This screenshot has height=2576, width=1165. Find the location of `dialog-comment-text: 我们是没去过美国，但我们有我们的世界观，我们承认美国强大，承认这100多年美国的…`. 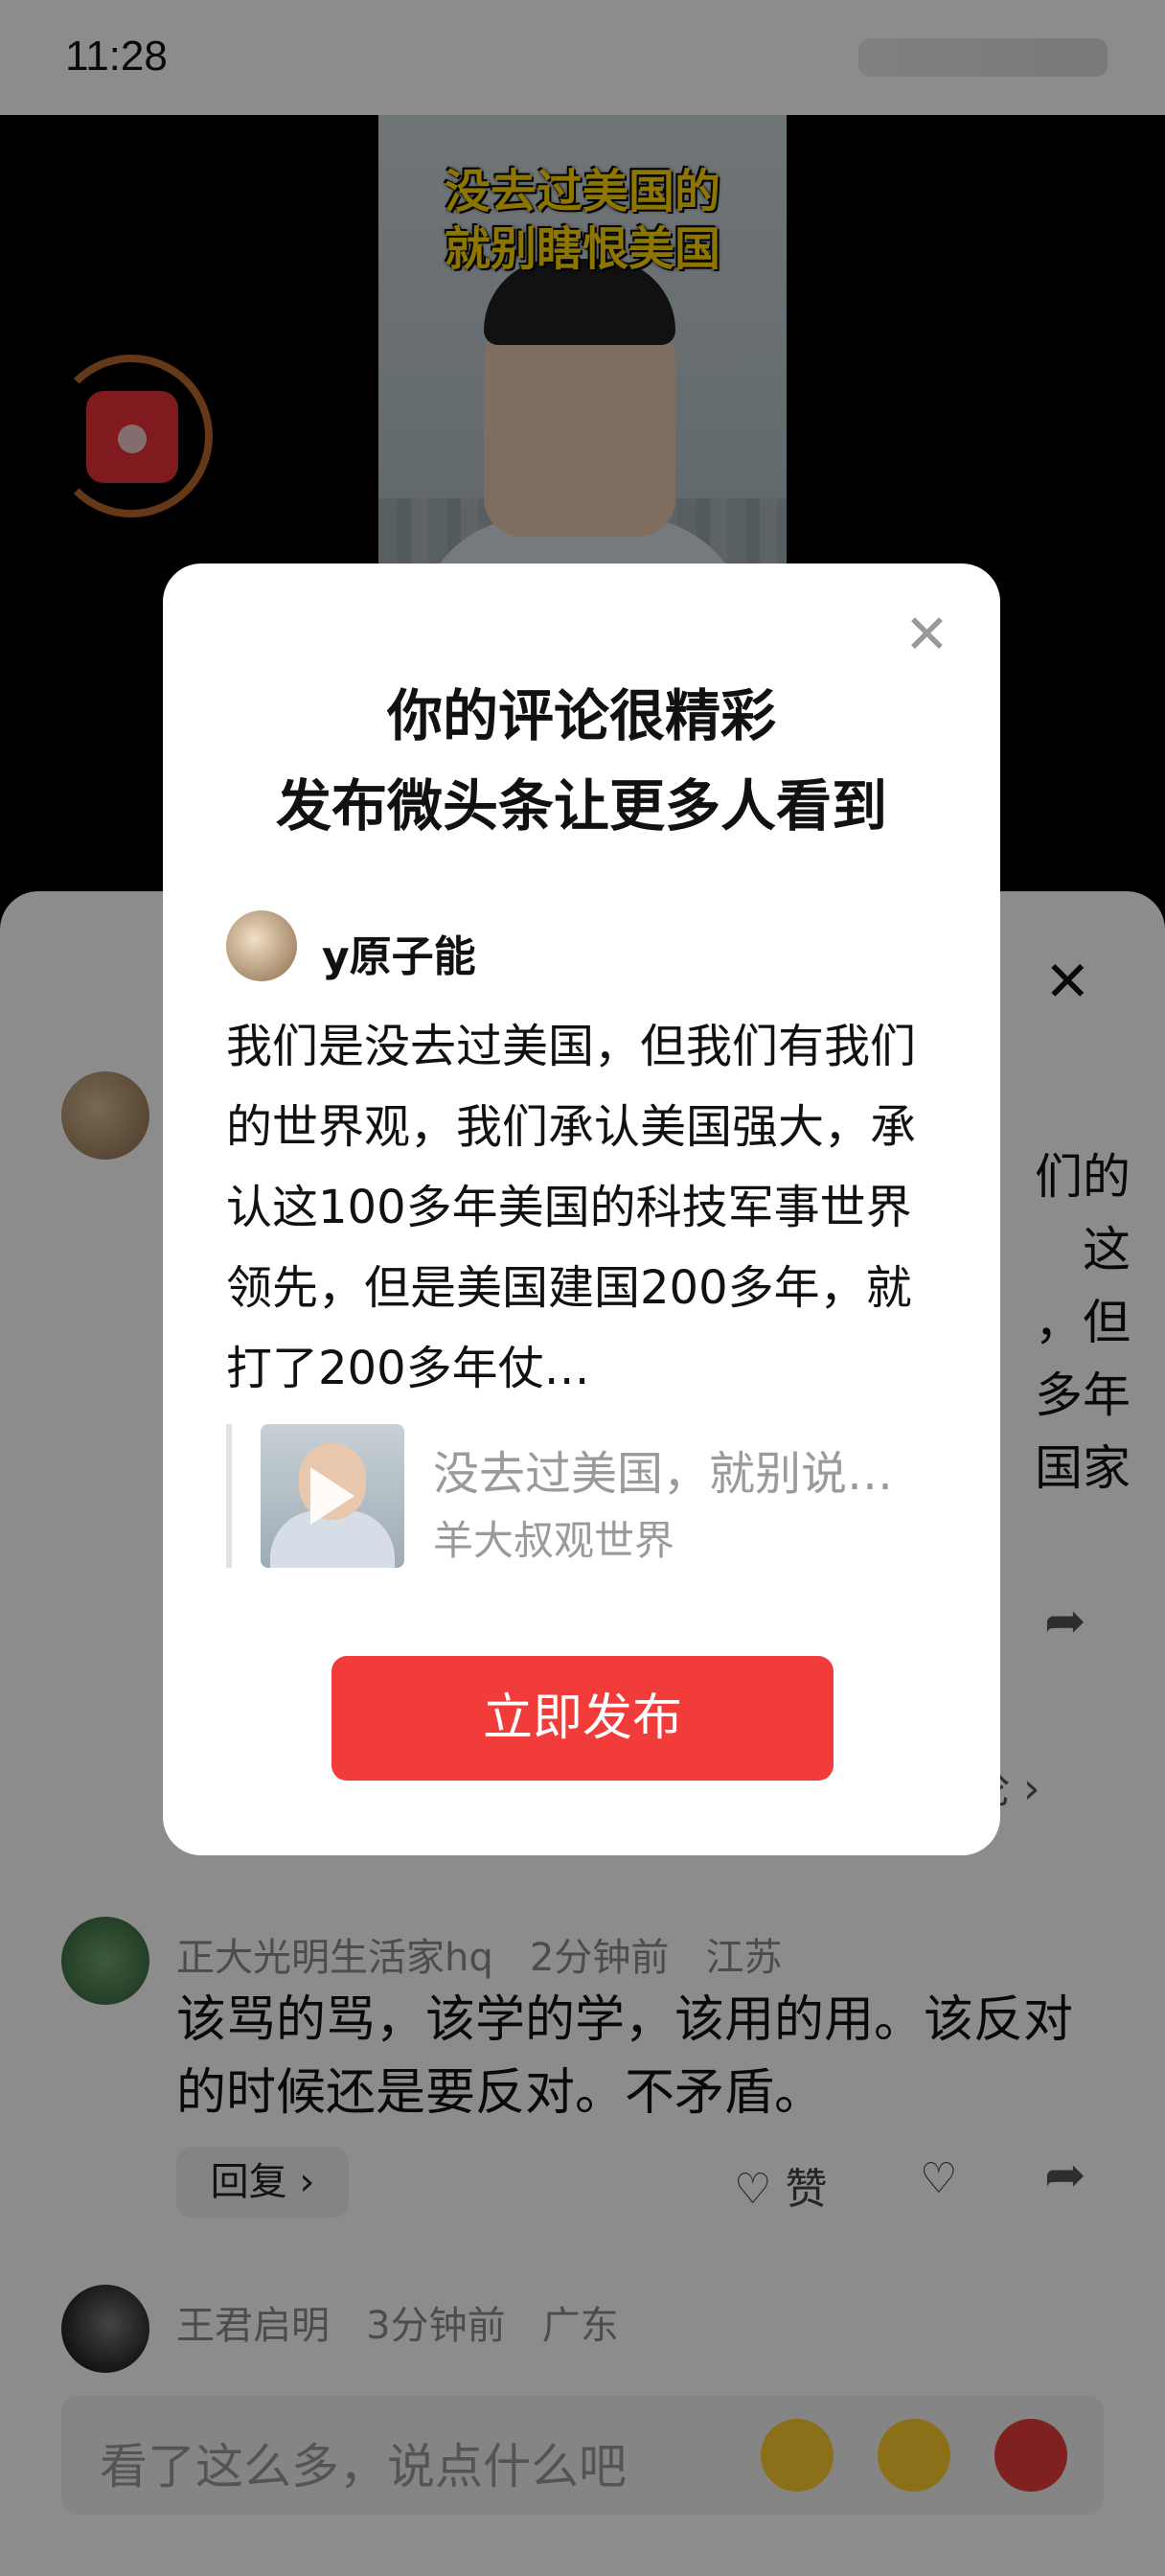

dialog-comment-text: 我们是没去过美国，但我们有我们的世界观，我们承认美国强大，承认这100多年美国的… is located at coordinates (571, 1207).